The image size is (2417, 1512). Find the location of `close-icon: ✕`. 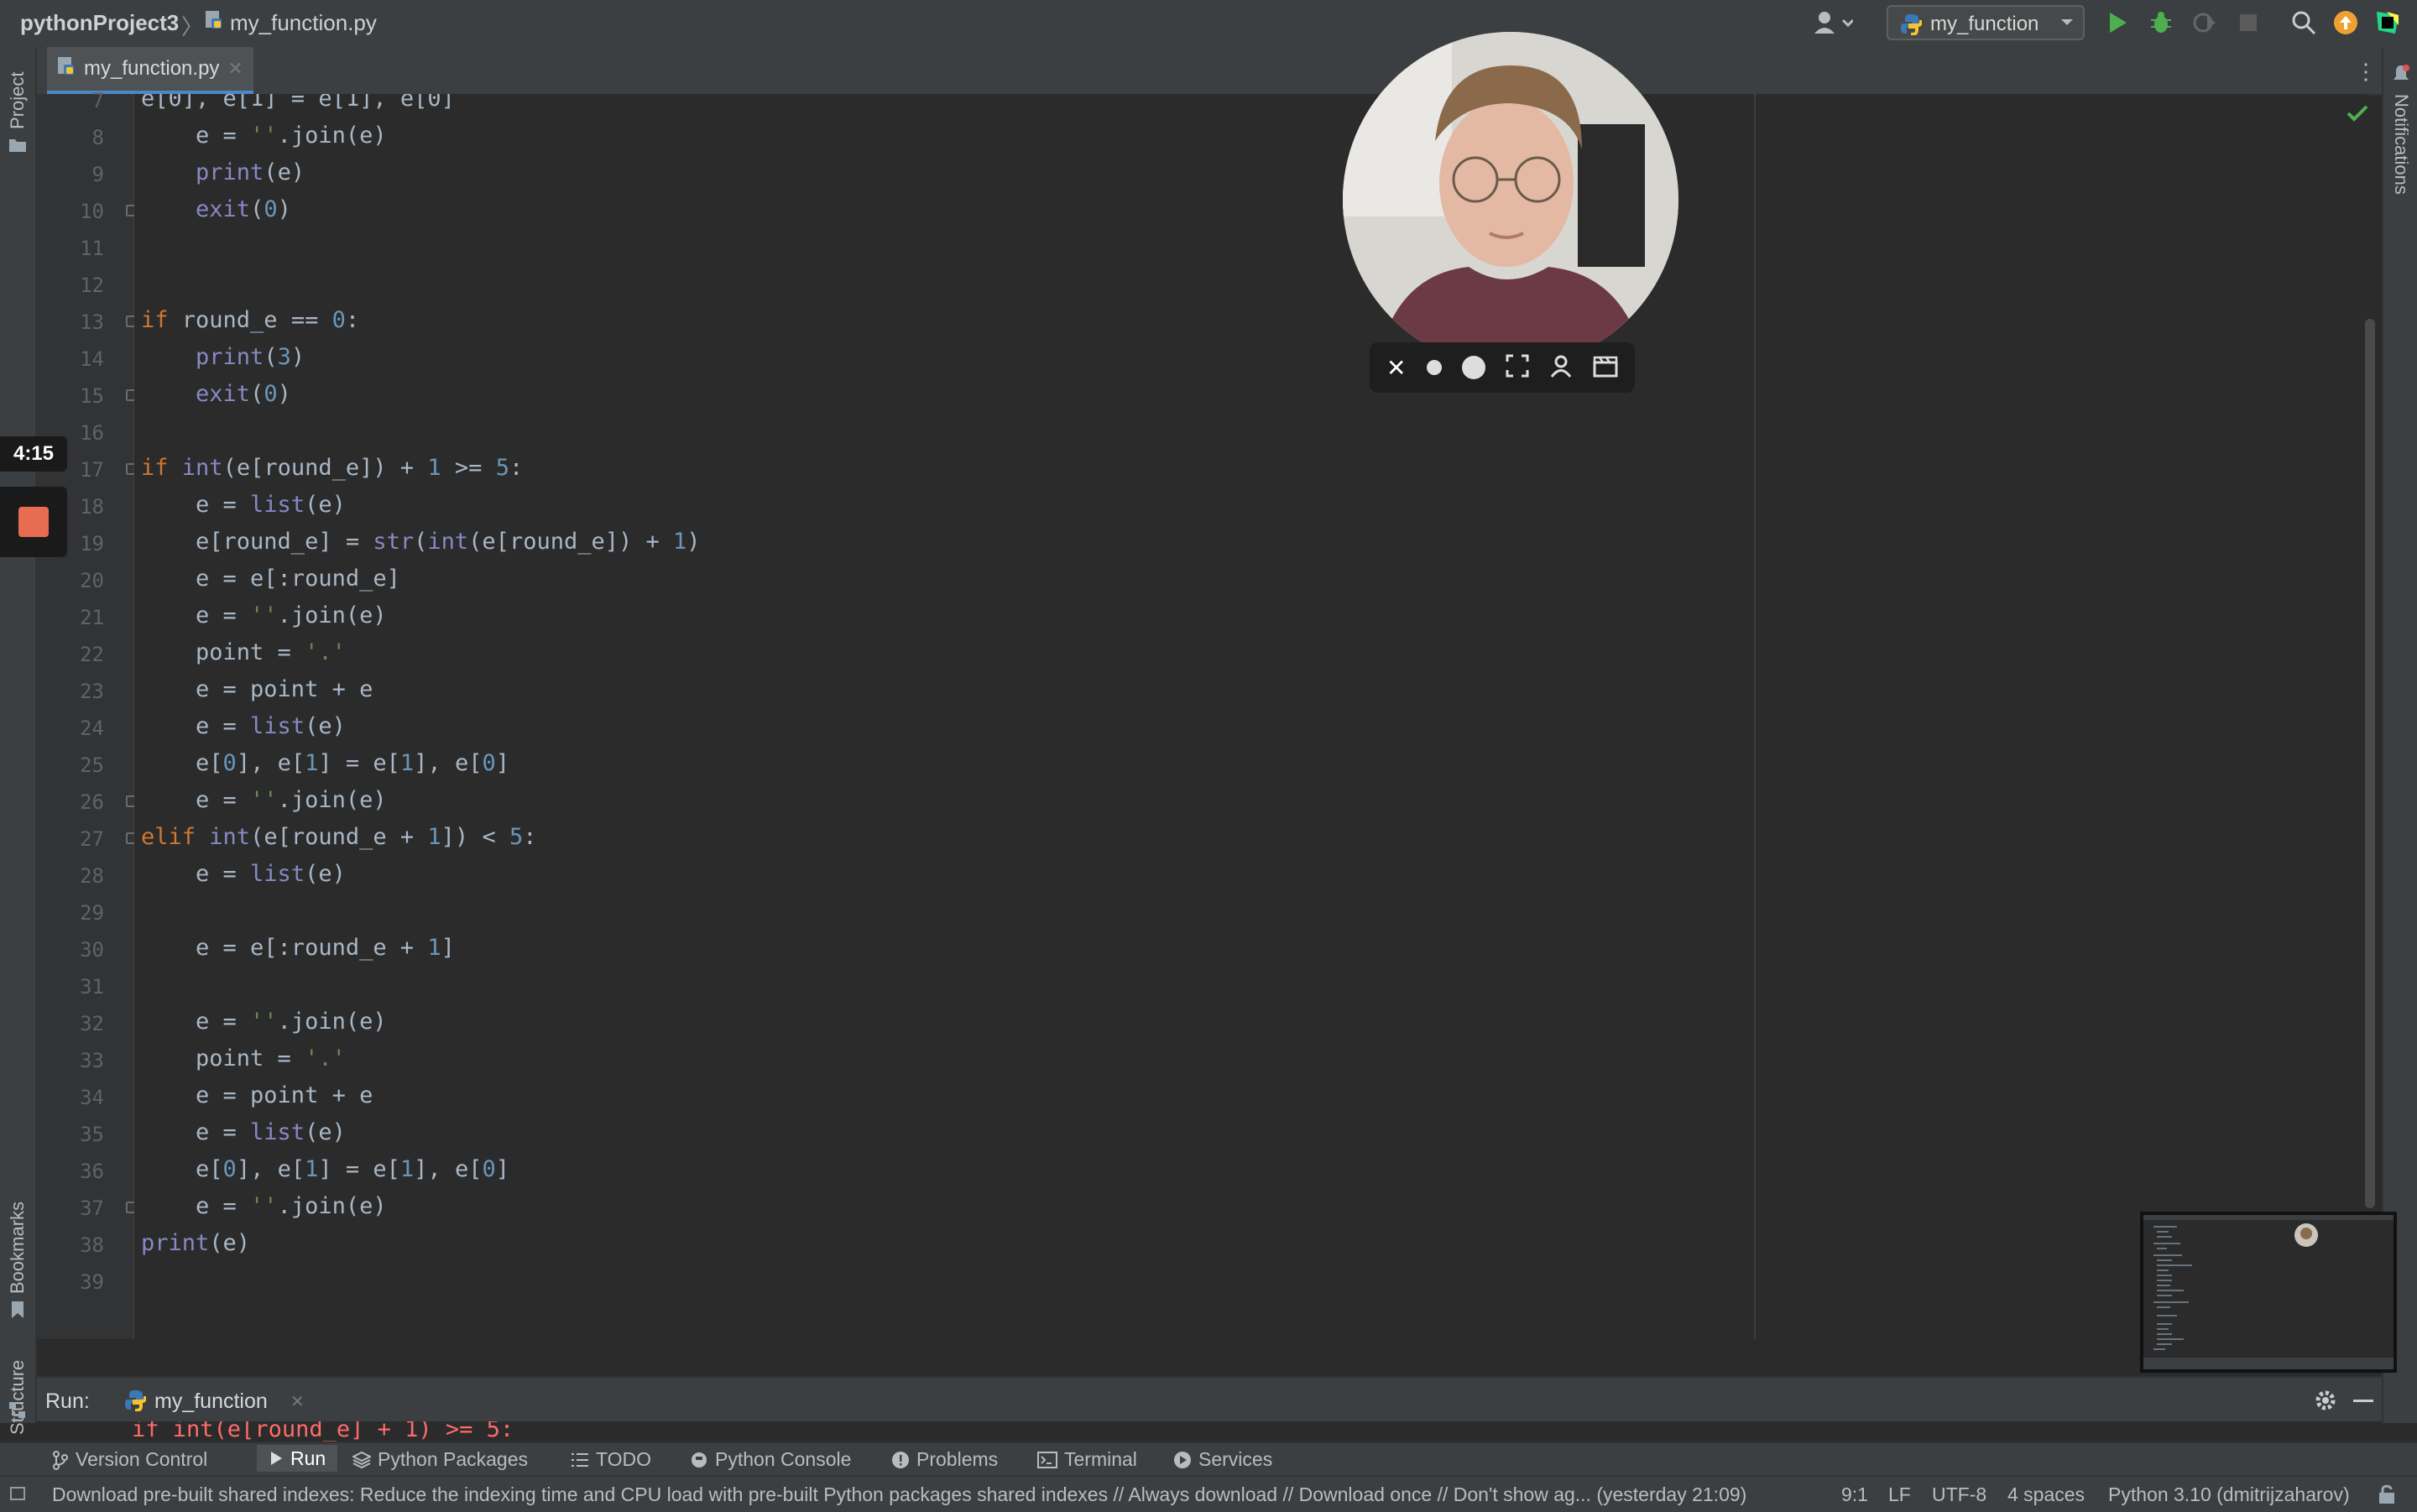

close-icon: ✕ is located at coordinates (1396, 368).